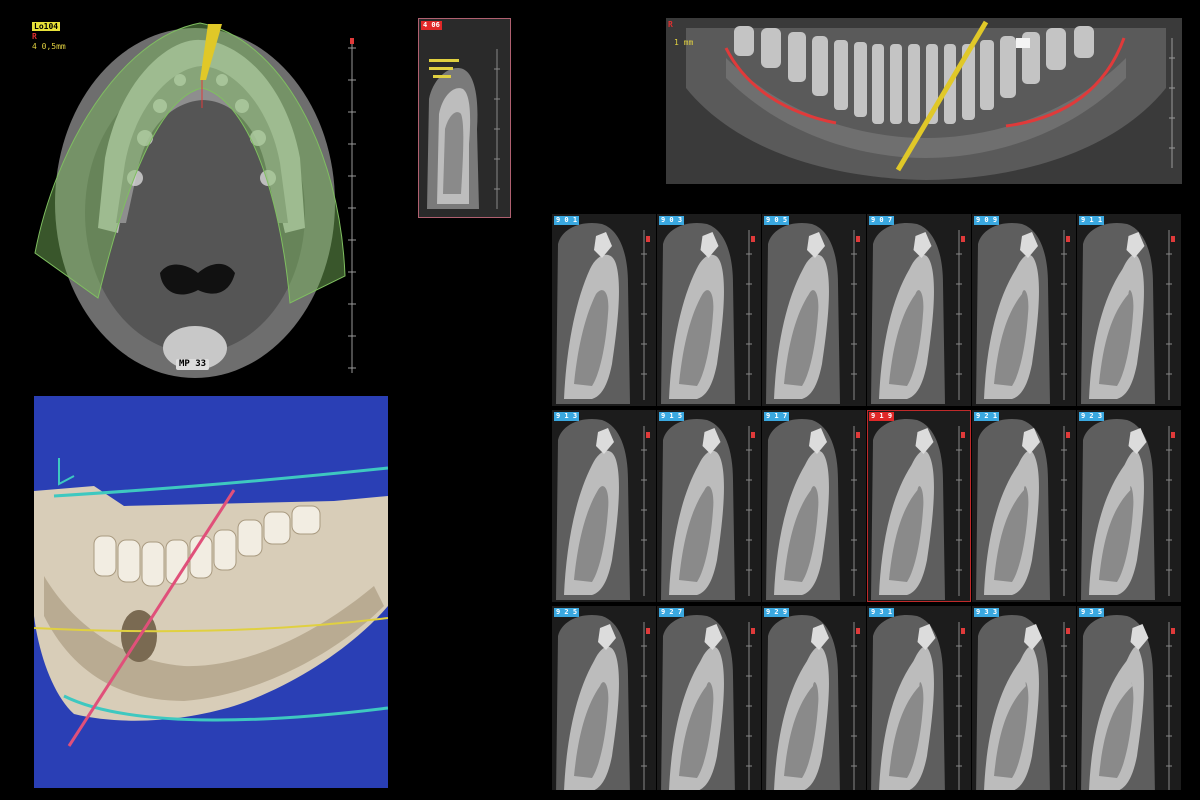  What do you see at coordinates (670, 24) in the screenshot?
I see `panoramic-side-marker: R` at bounding box center [670, 24].